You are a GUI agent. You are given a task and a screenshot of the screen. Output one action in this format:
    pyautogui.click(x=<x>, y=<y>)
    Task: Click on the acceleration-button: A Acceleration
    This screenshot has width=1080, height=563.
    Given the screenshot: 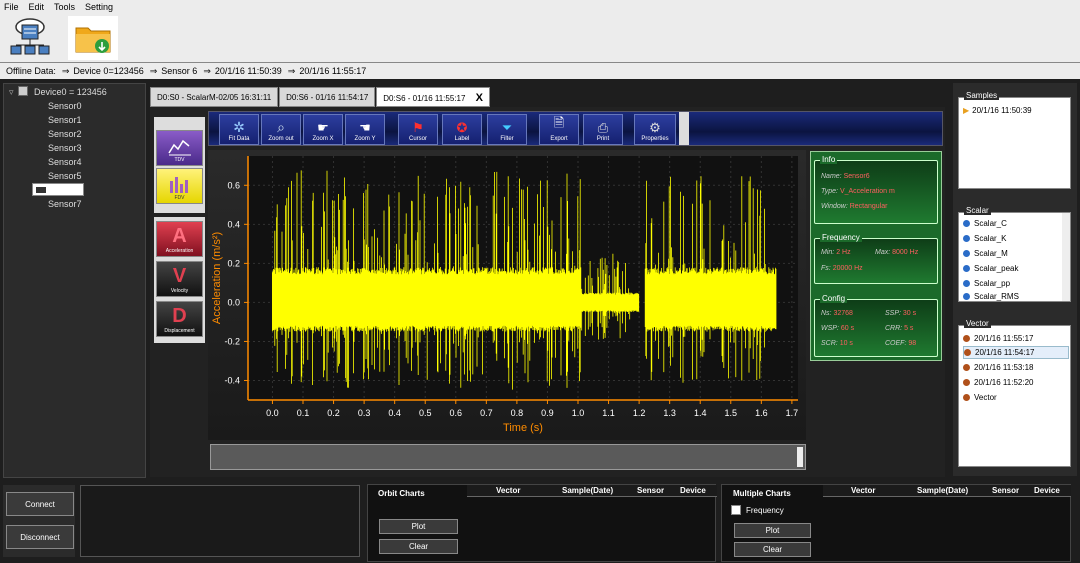 What is the action you would take?
    pyautogui.click(x=179, y=239)
    